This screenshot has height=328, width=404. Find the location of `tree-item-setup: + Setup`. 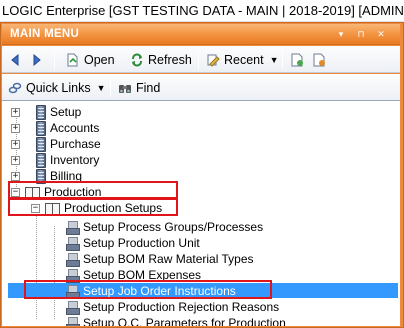

tree-item-setup: + Setup is located at coordinates (46, 112).